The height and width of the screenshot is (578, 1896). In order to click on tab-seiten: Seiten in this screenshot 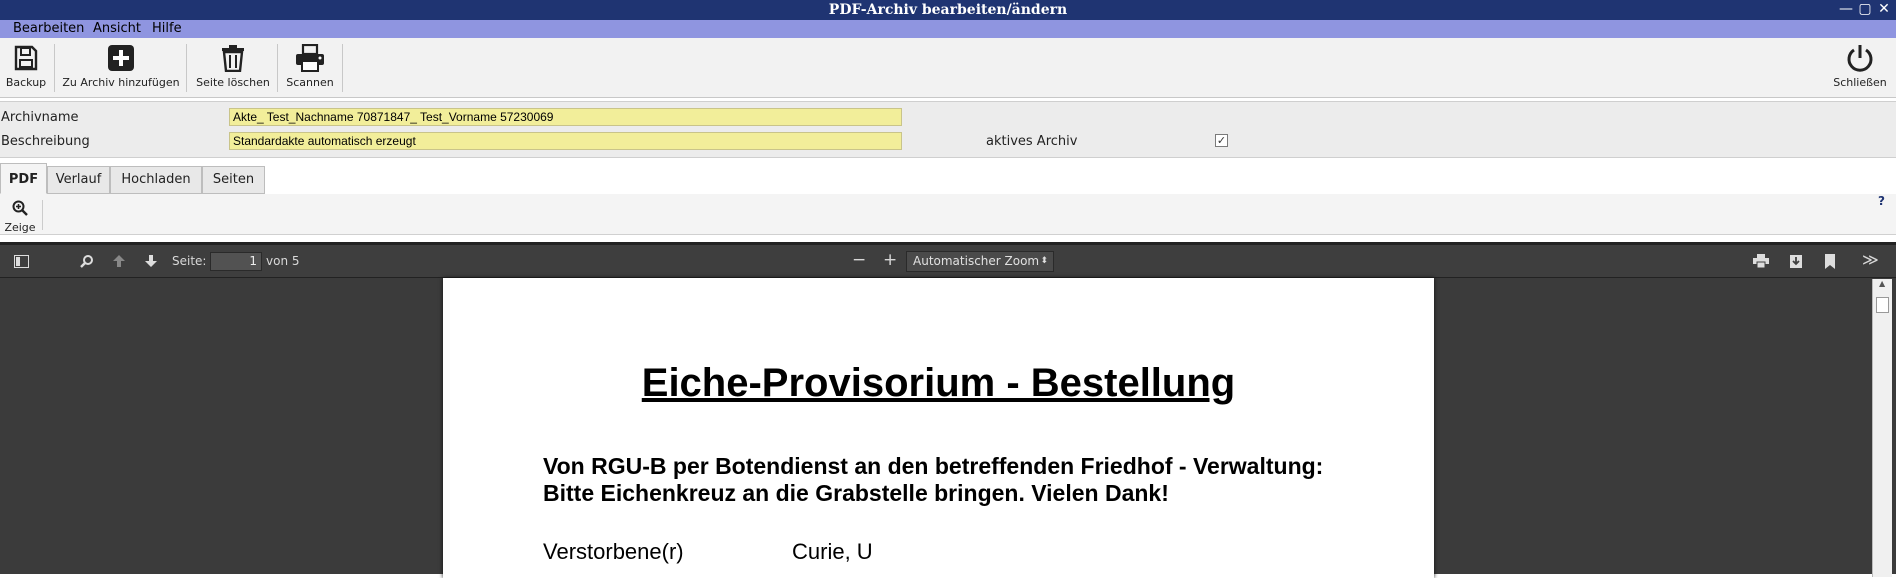, I will do `click(233, 180)`.